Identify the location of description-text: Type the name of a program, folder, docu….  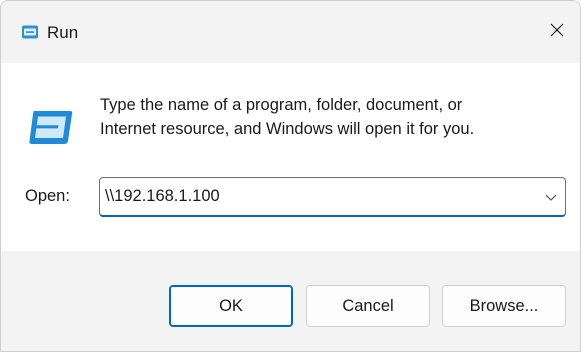
(330, 117).